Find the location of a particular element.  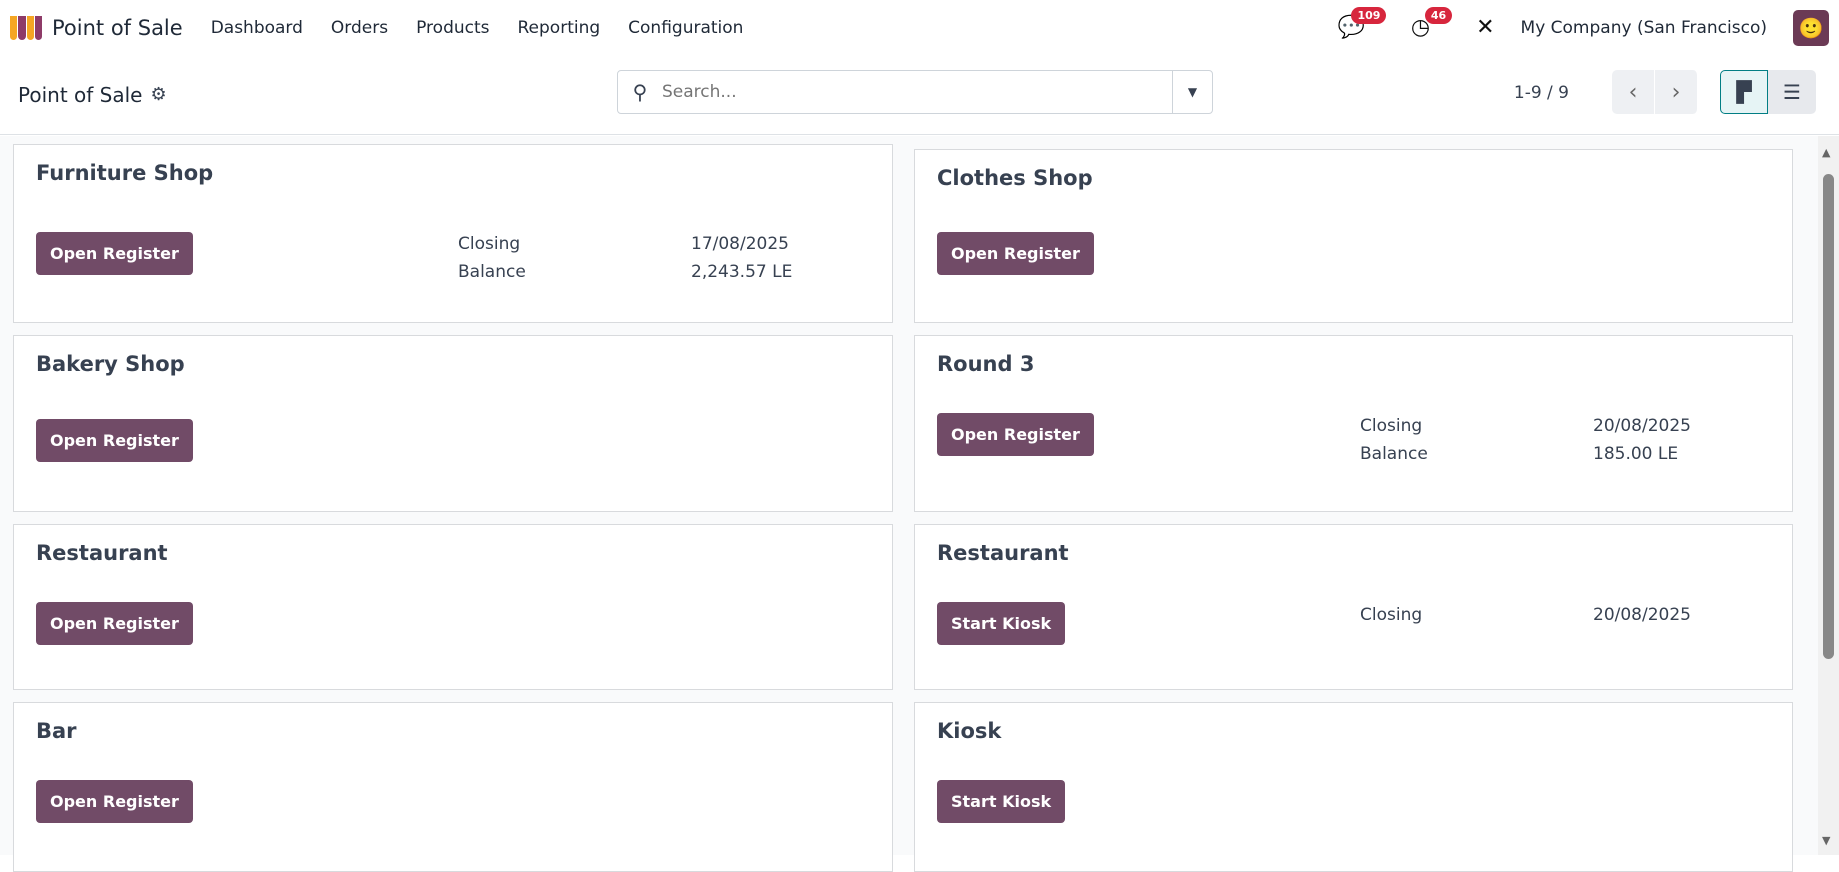

pos-card: Kiosk Start Kiosk is located at coordinates (1353, 787).